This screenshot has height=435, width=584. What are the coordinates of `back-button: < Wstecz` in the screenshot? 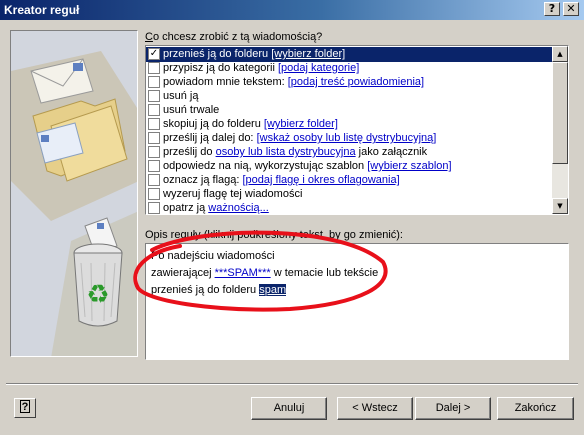 It's located at (375, 408).